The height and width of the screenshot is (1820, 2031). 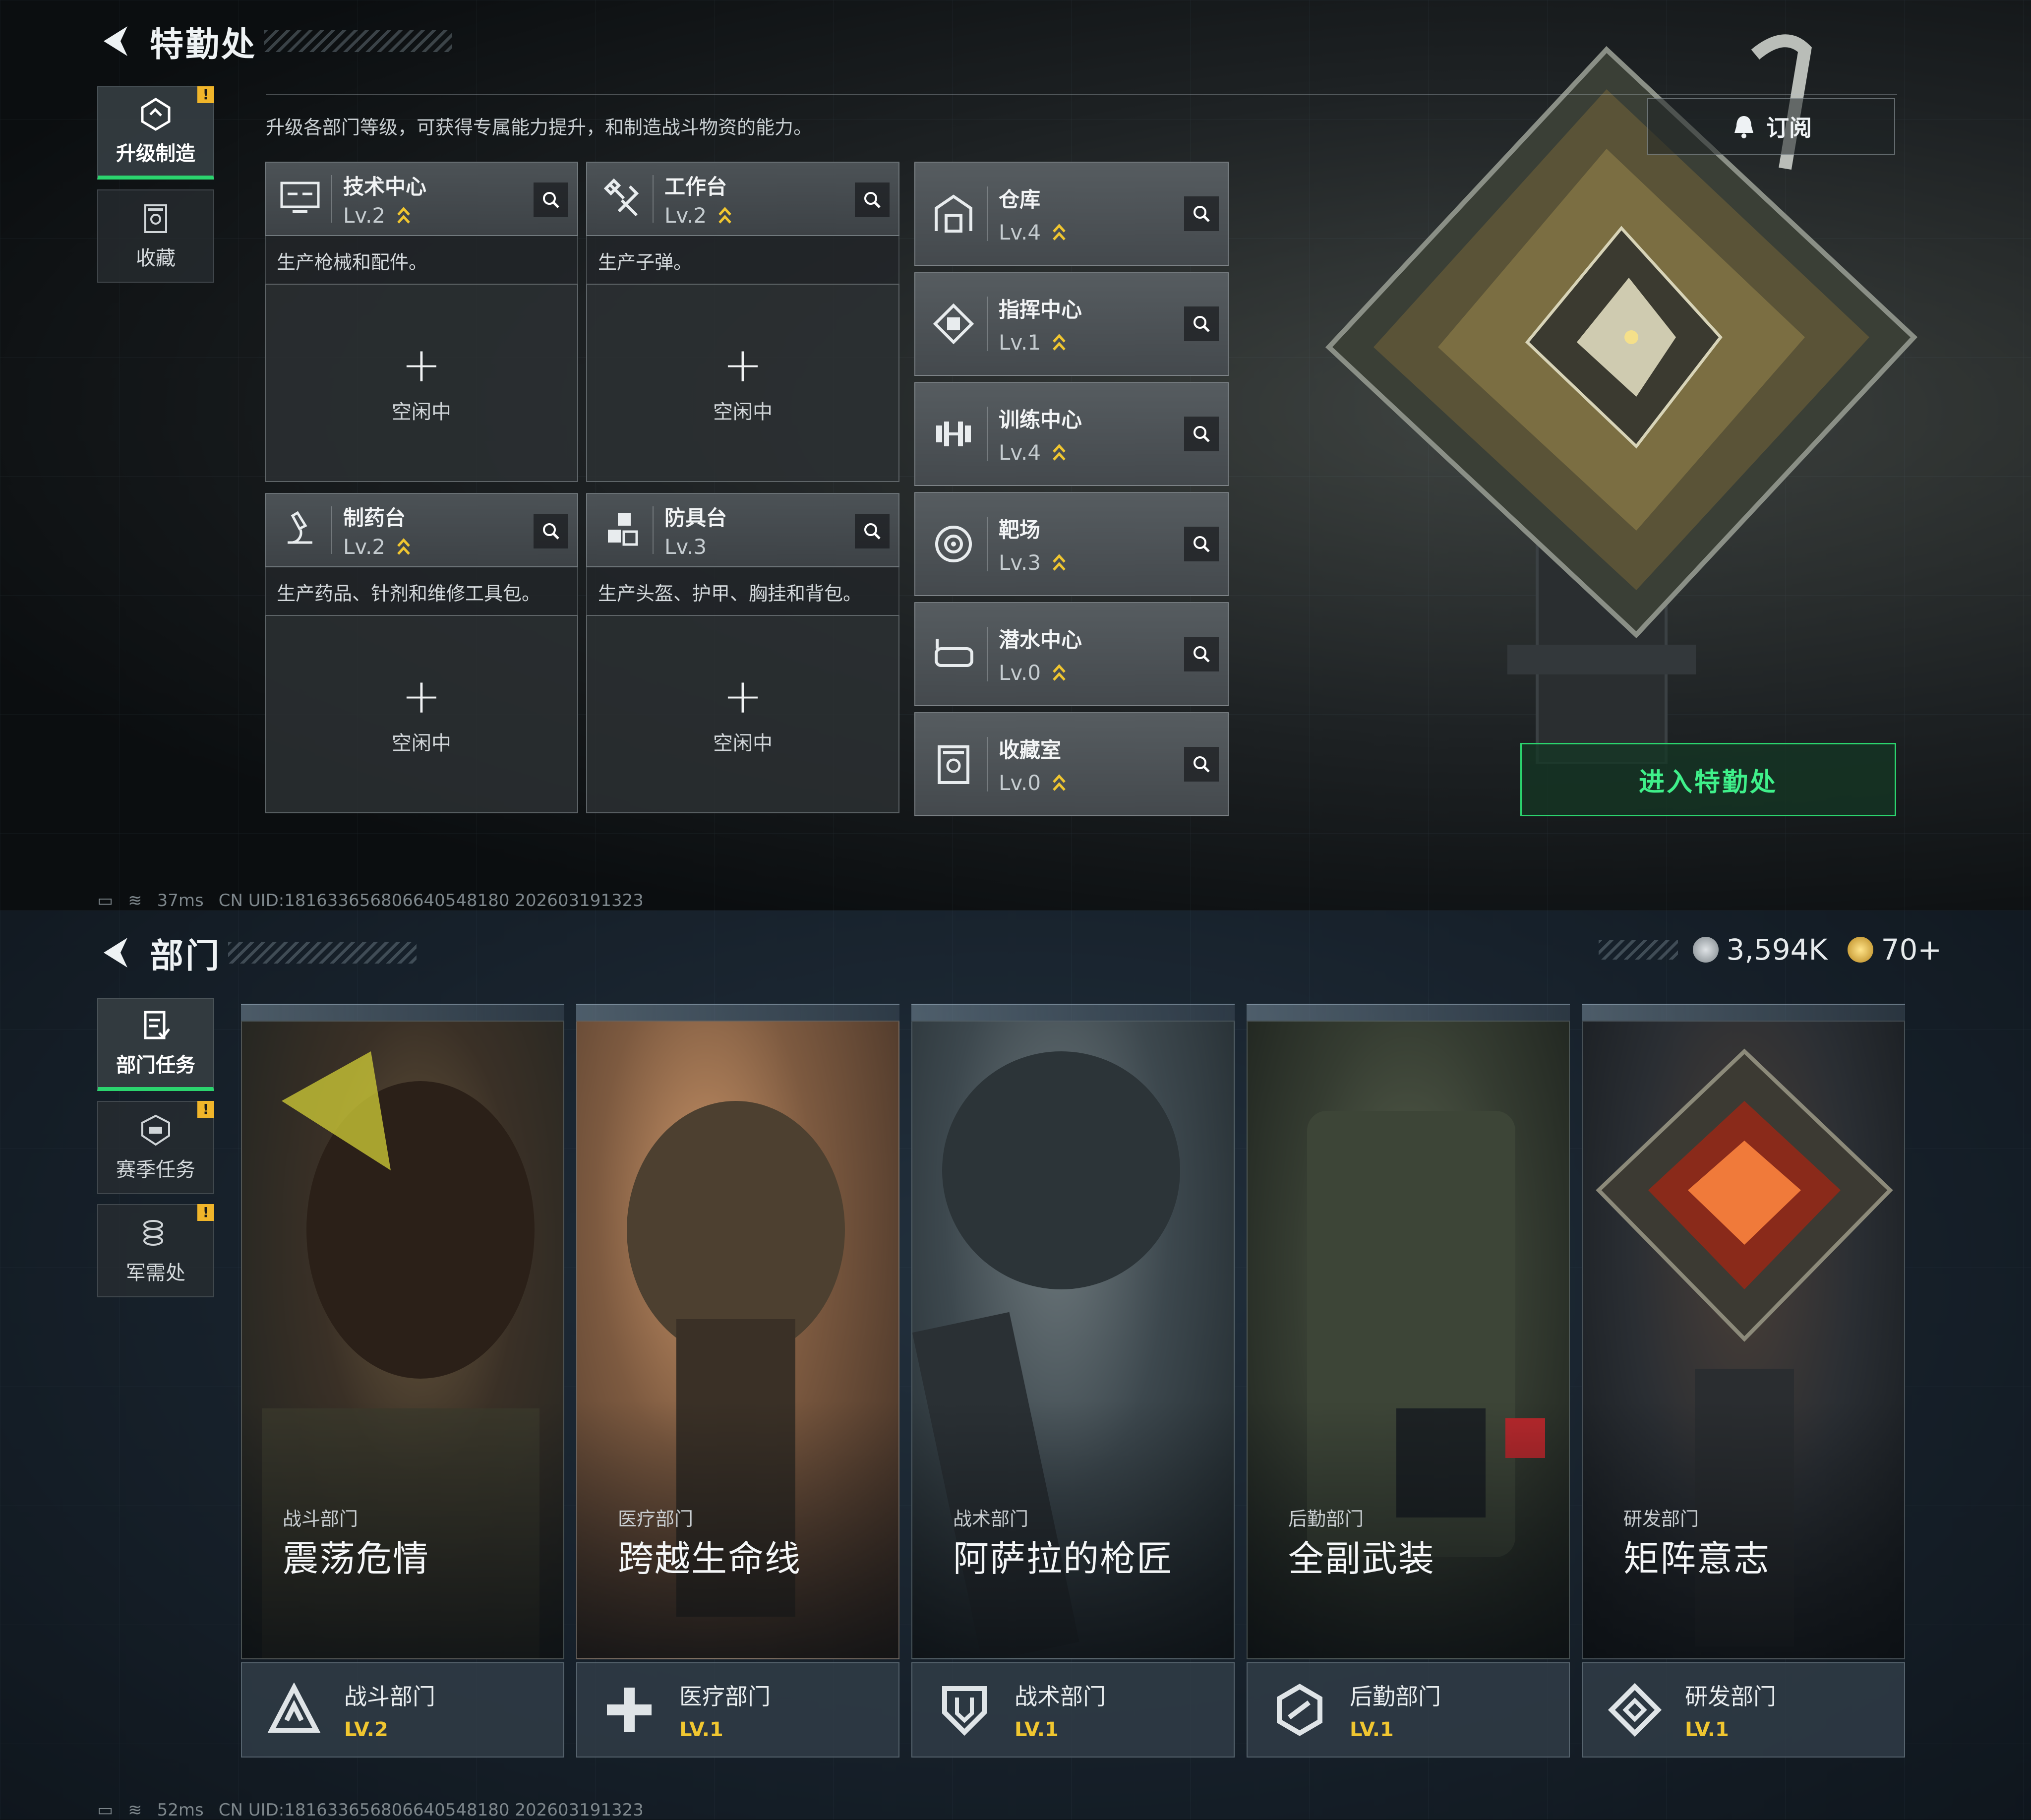 I want to click on trophy-case-icon, so click(x=954, y=764).